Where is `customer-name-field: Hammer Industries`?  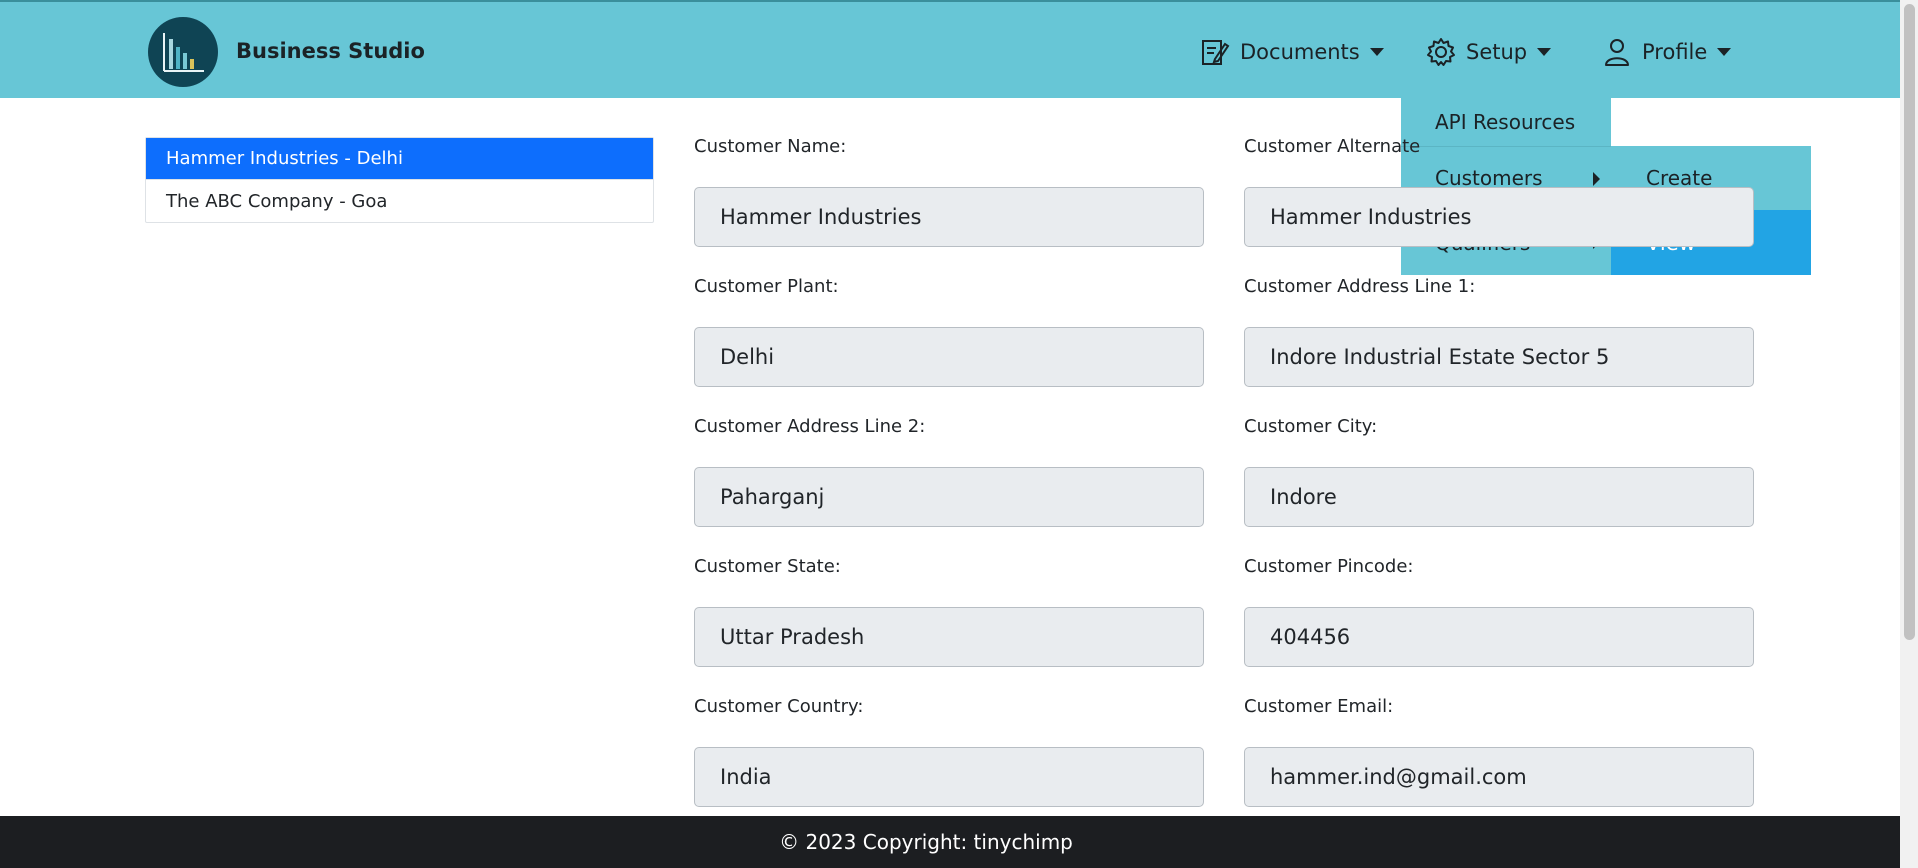
customer-name-field: Hammer Industries is located at coordinates (949, 217).